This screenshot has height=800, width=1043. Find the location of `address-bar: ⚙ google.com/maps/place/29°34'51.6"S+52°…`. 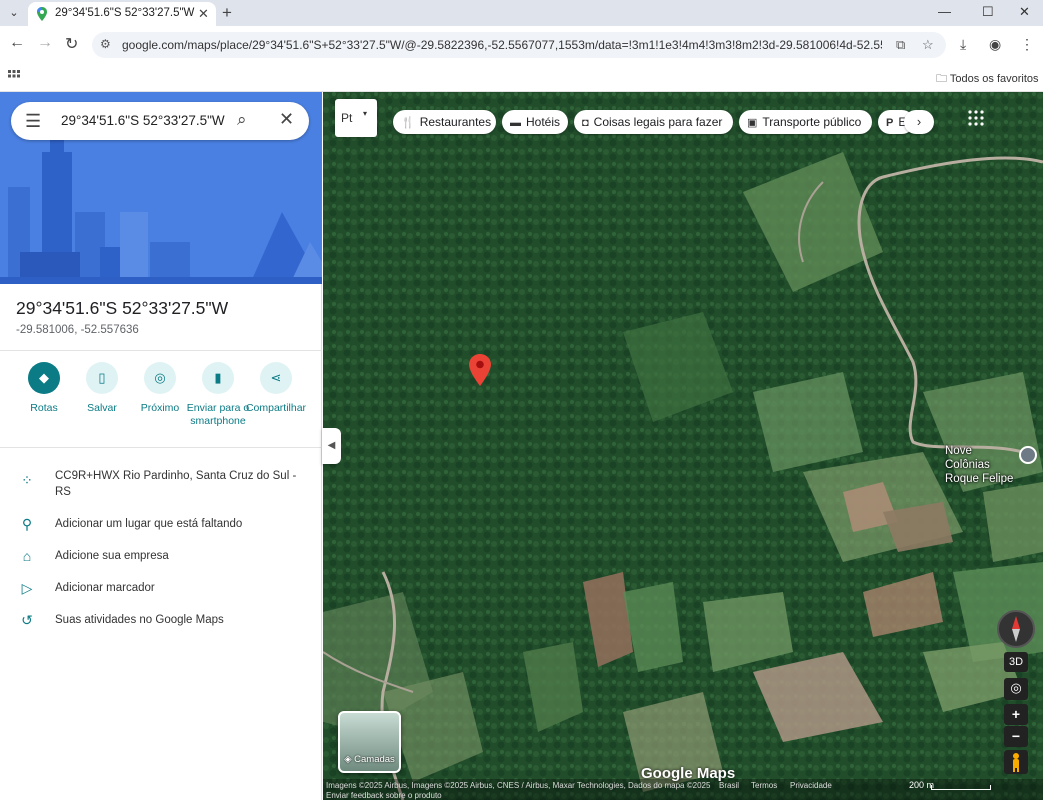

address-bar: ⚙ google.com/maps/place/29°34'51.6"S+52°… is located at coordinates (519, 45).